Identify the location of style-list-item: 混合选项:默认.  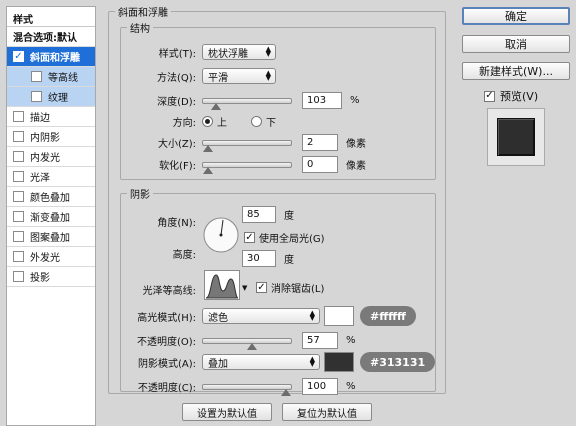
(51, 37).